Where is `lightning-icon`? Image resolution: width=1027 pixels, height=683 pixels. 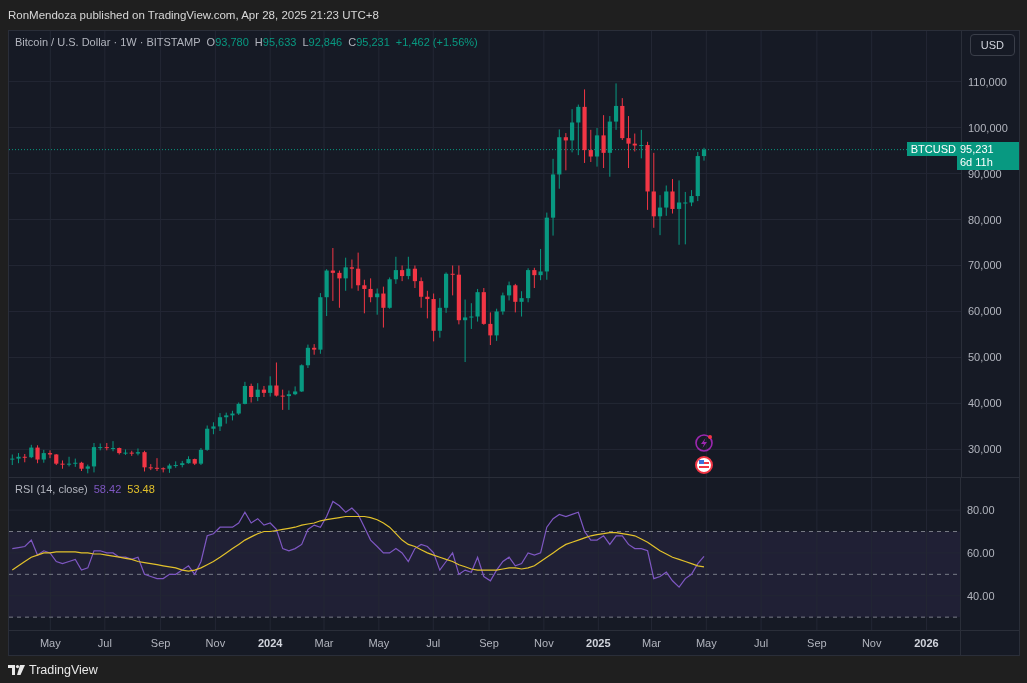 lightning-icon is located at coordinates (704, 443).